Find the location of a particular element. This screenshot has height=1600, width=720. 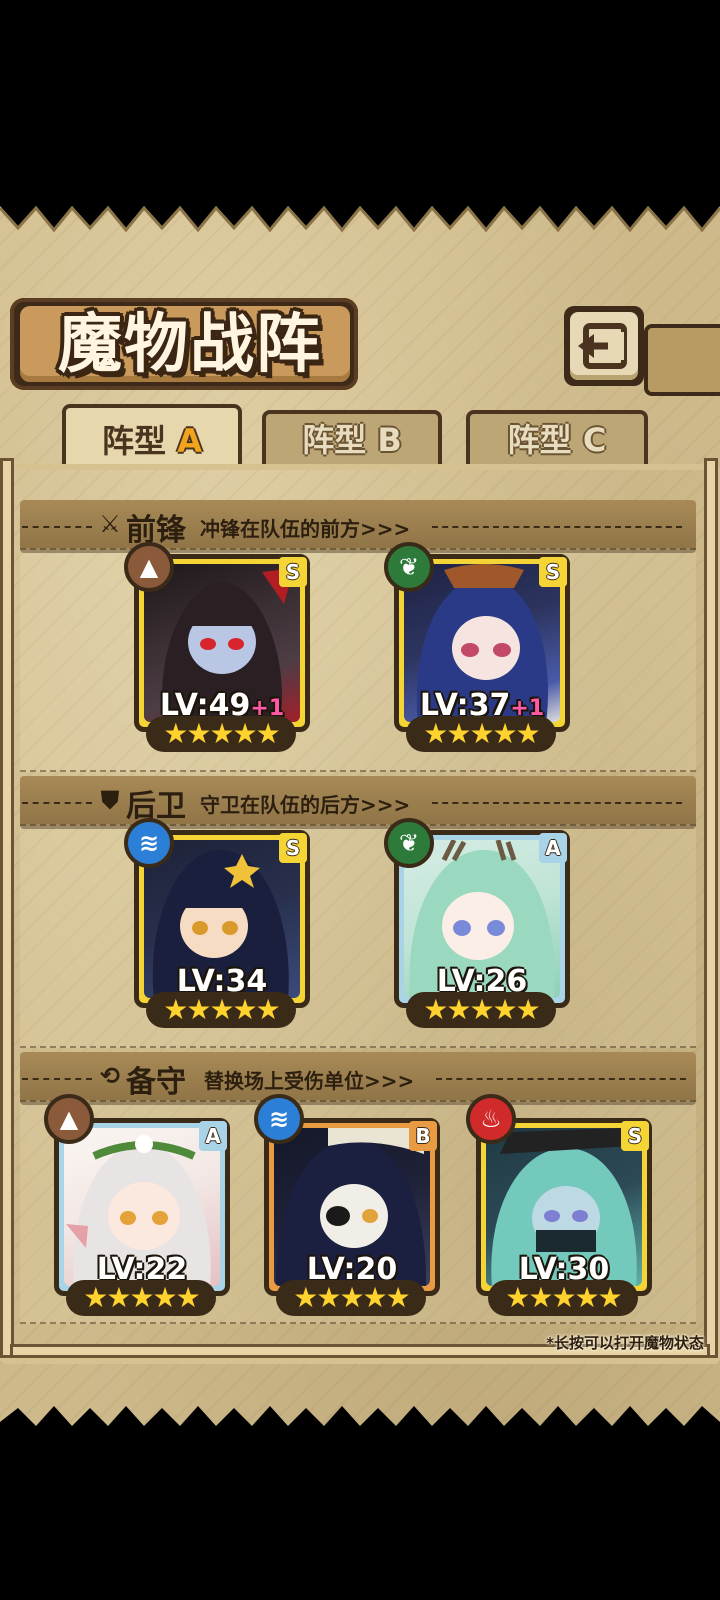

swap-icon: ⟲ is located at coordinates (110, 1076).